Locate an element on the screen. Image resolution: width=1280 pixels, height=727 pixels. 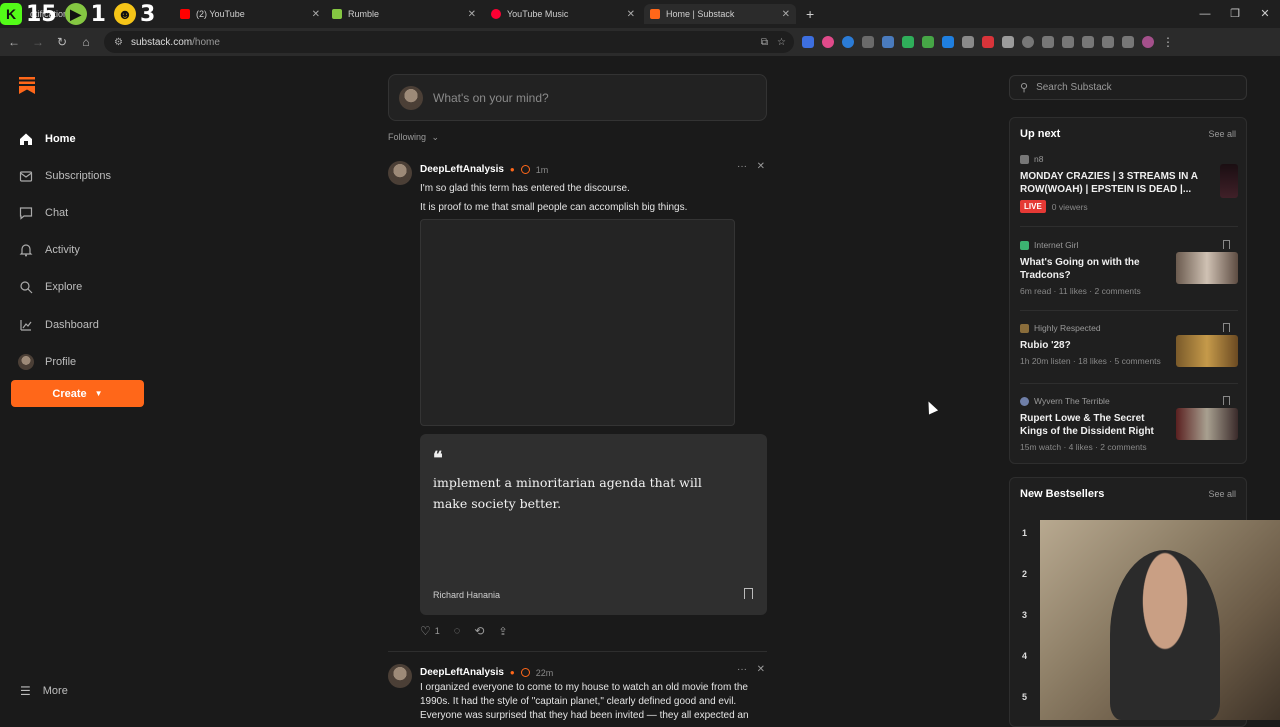
tab-substack: Home | Substack ✕ is located at coordinates (720, 14).